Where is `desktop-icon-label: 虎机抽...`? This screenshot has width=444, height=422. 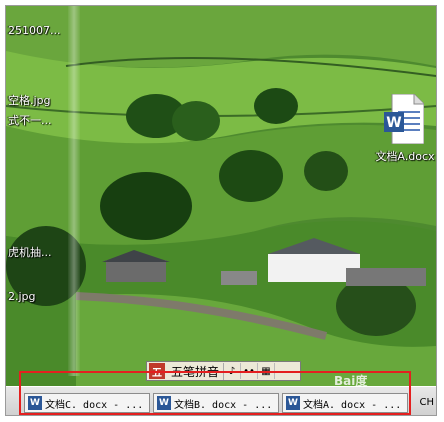 desktop-icon-label: 虎机抽... is located at coordinates (30, 252).